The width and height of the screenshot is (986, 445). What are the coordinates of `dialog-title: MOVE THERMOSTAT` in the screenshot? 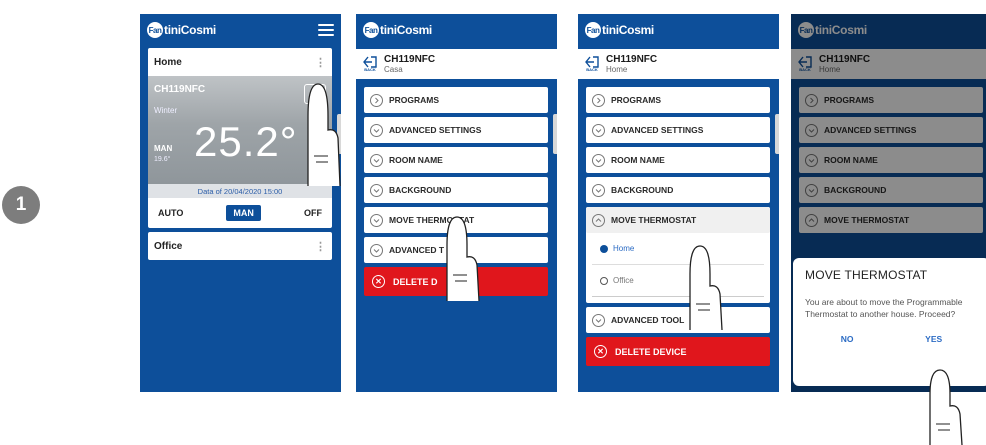 It's located at (866, 275).